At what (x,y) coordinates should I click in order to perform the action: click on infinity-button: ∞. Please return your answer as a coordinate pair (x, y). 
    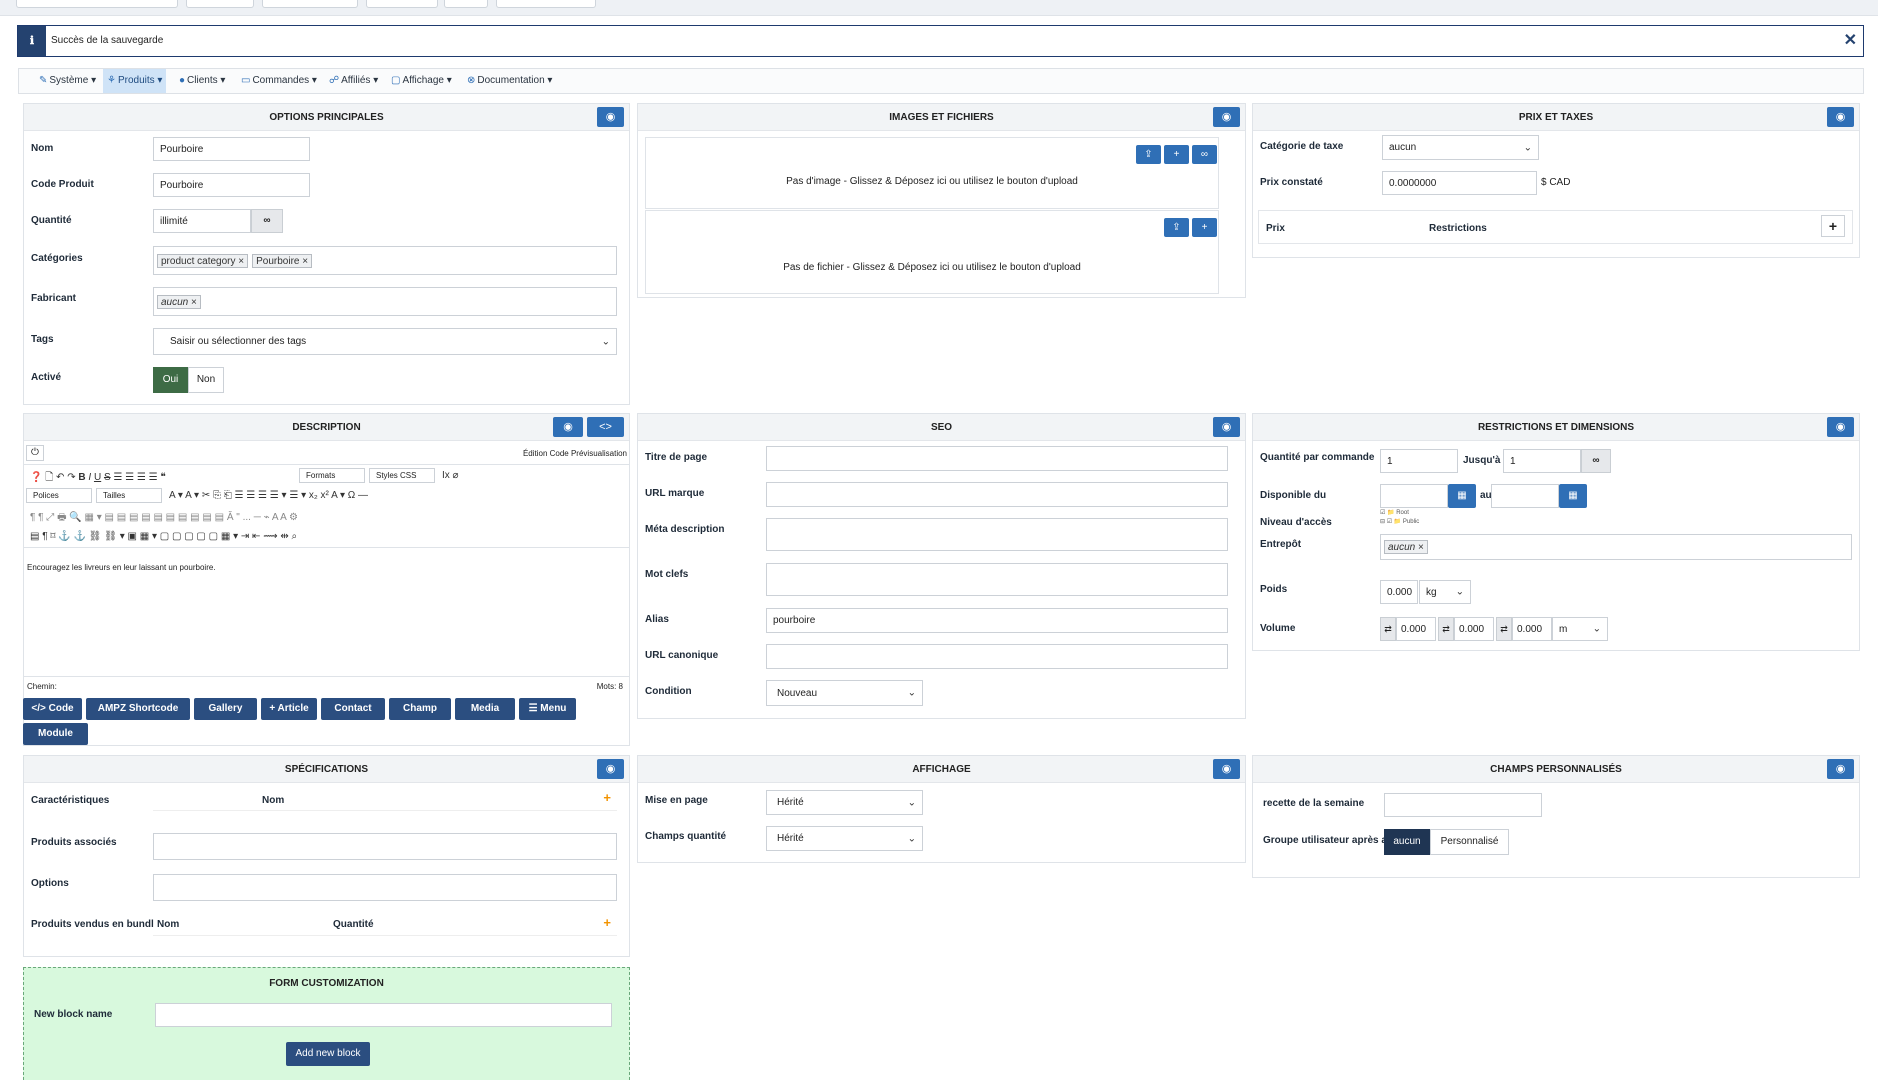
    Looking at the image, I should click on (1596, 461).